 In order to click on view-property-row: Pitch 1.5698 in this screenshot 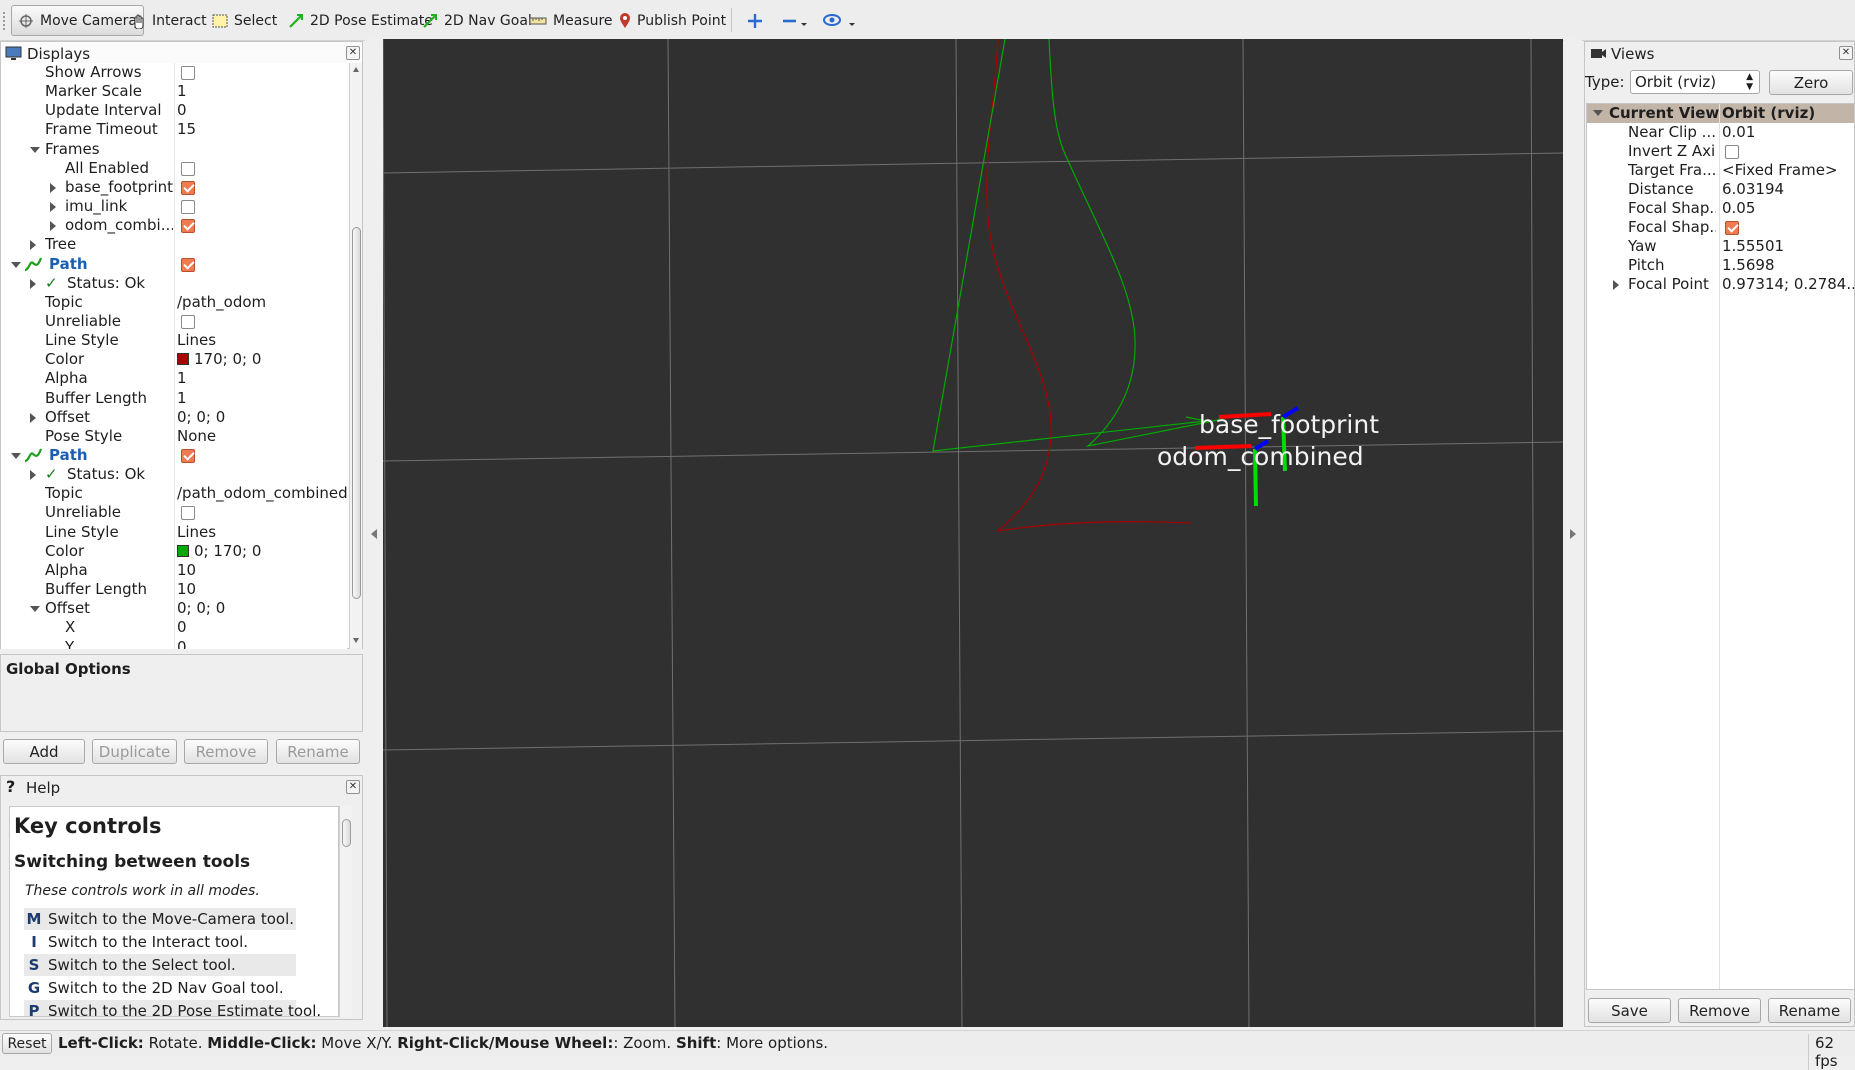, I will do `click(1720, 265)`.